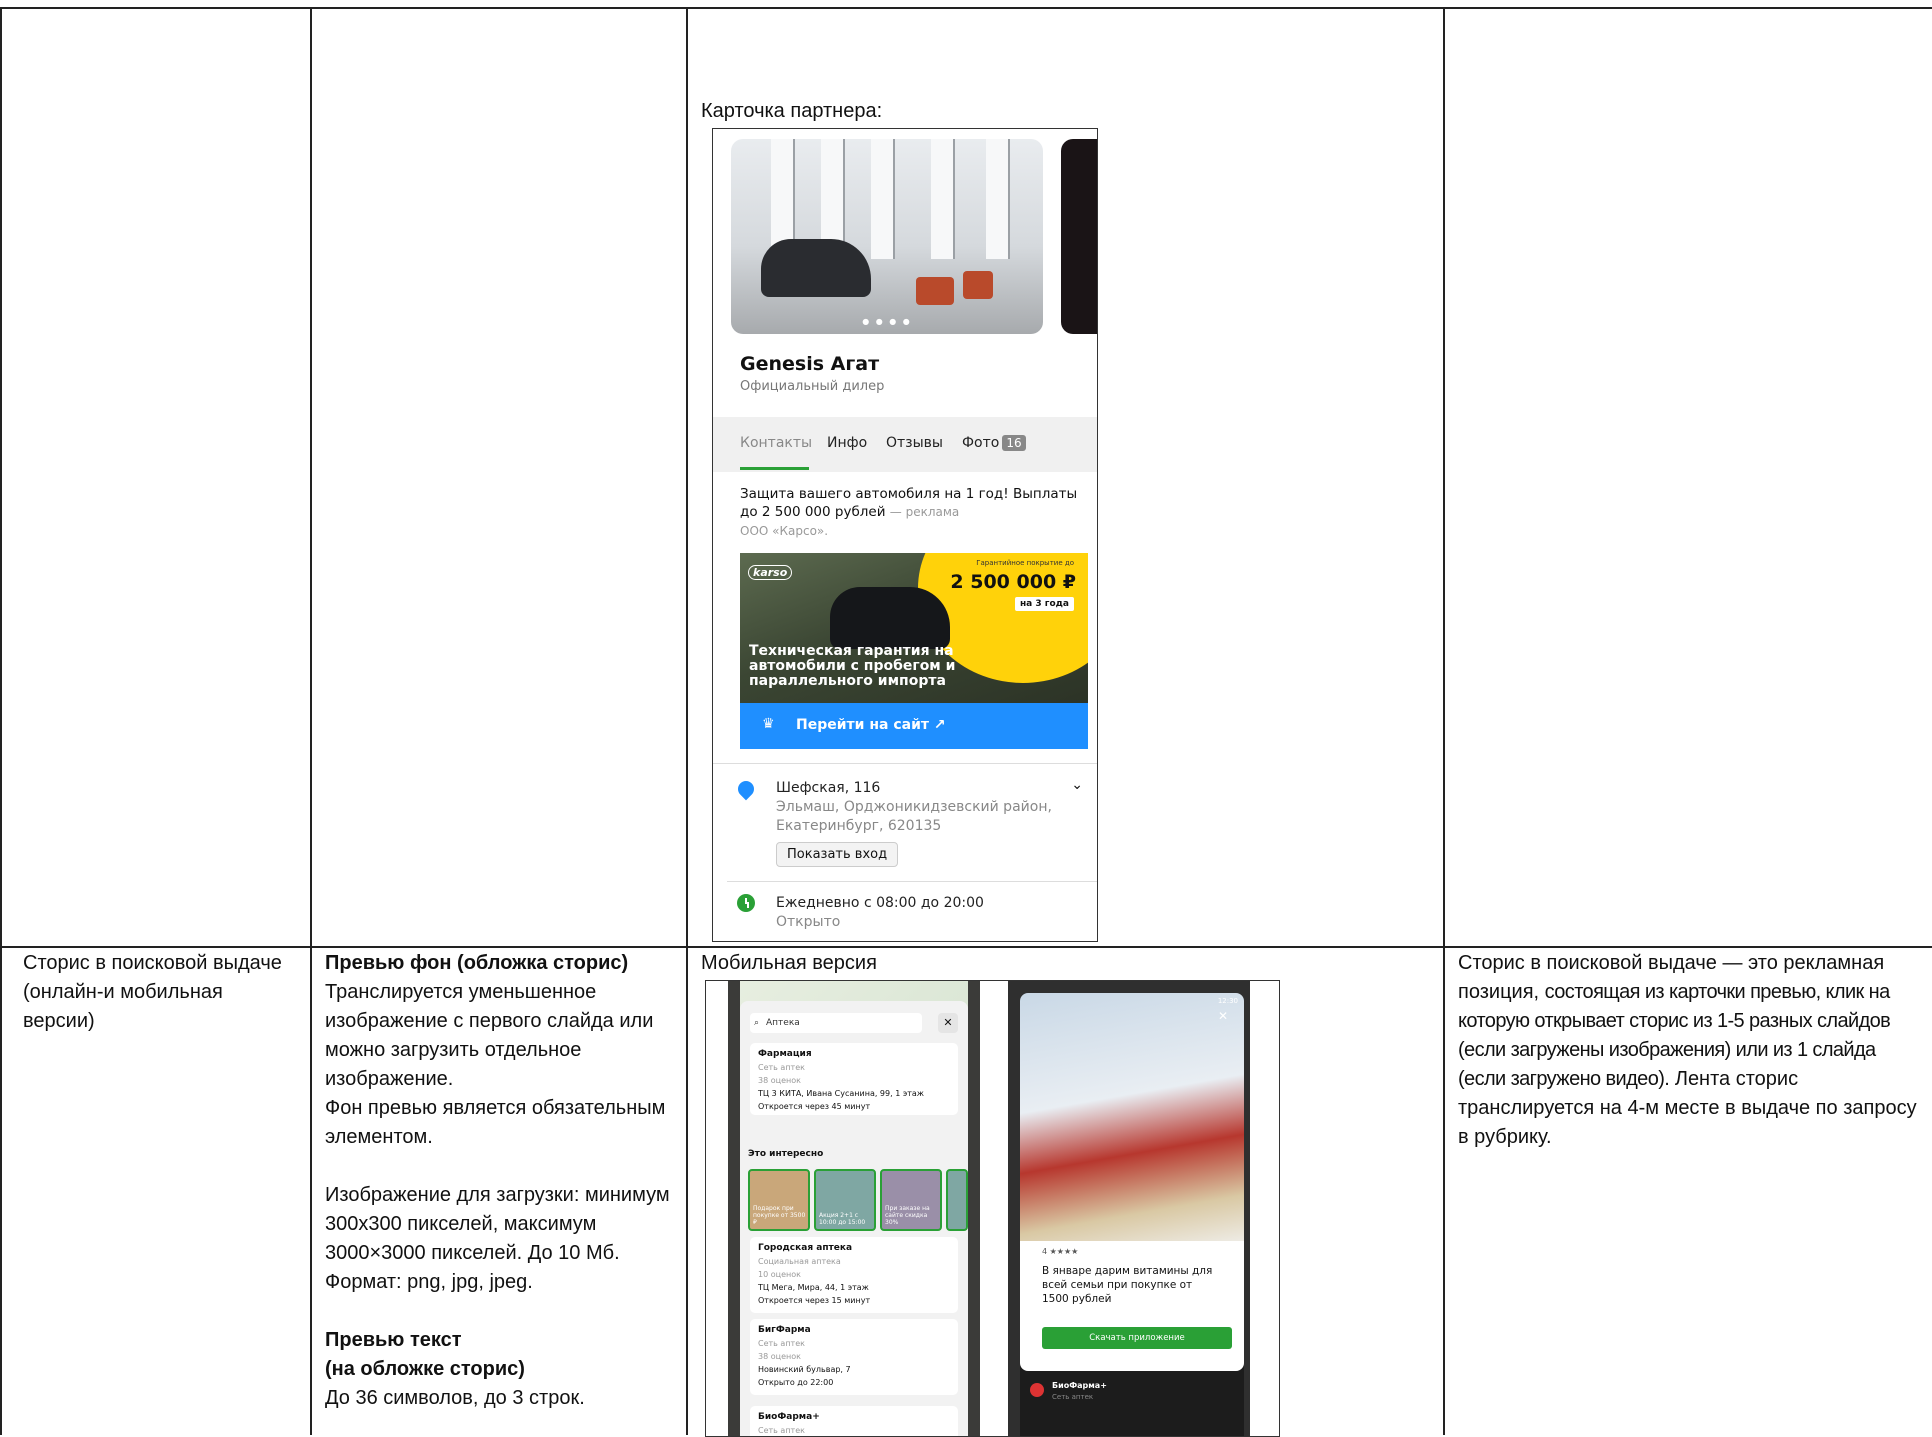 The image size is (1932, 1437). I want to click on item-open: Откроется через 15 минут, so click(814, 1300).